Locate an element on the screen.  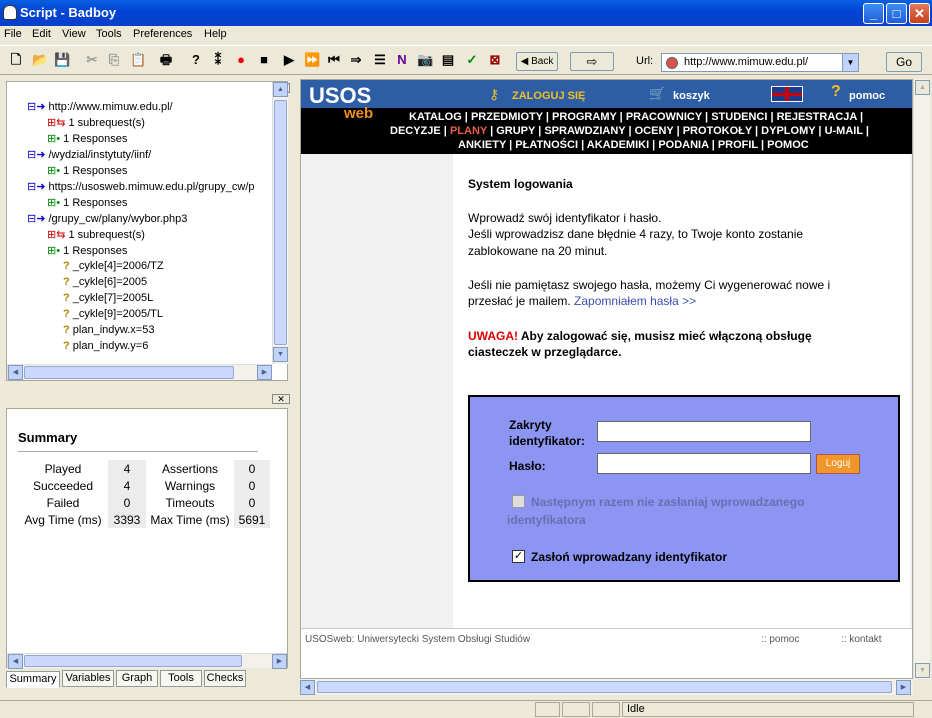
tree-item: ? _cykle[7]=2005L is located at coordinates (108, 298).